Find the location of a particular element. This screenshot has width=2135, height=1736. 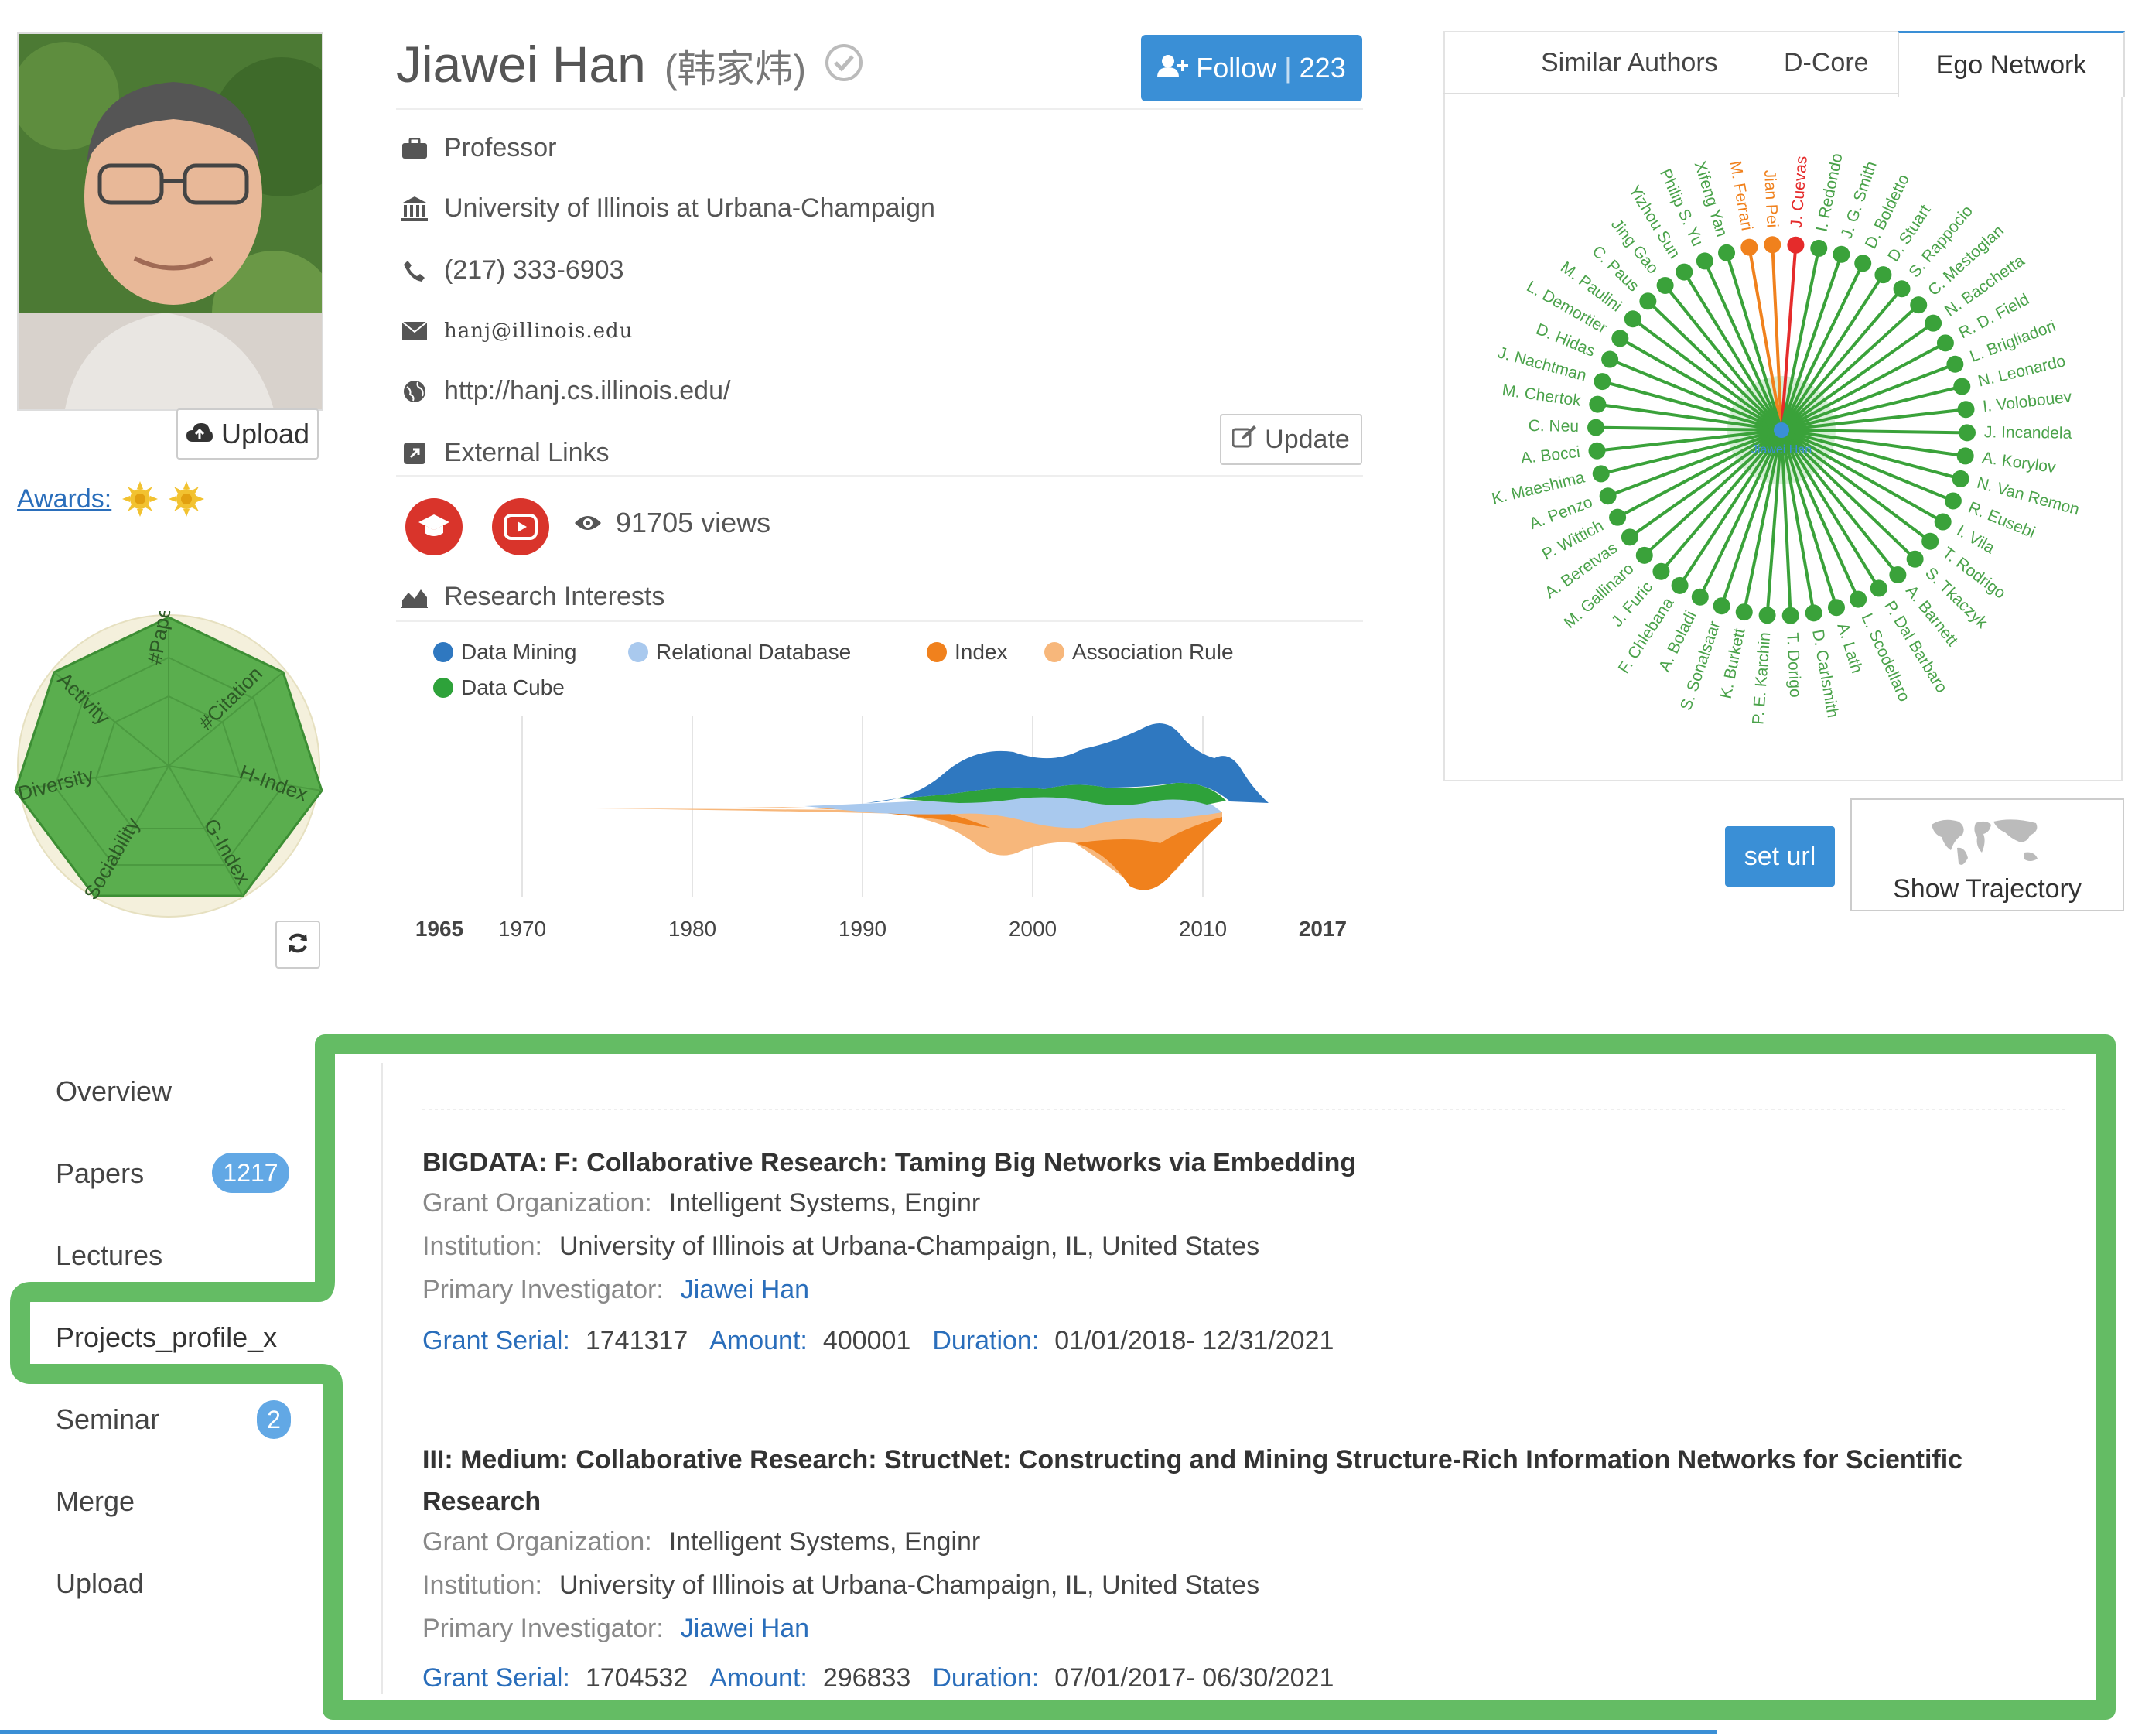

network-node-label: M. Ferrari is located at coordinates (1740, 195).